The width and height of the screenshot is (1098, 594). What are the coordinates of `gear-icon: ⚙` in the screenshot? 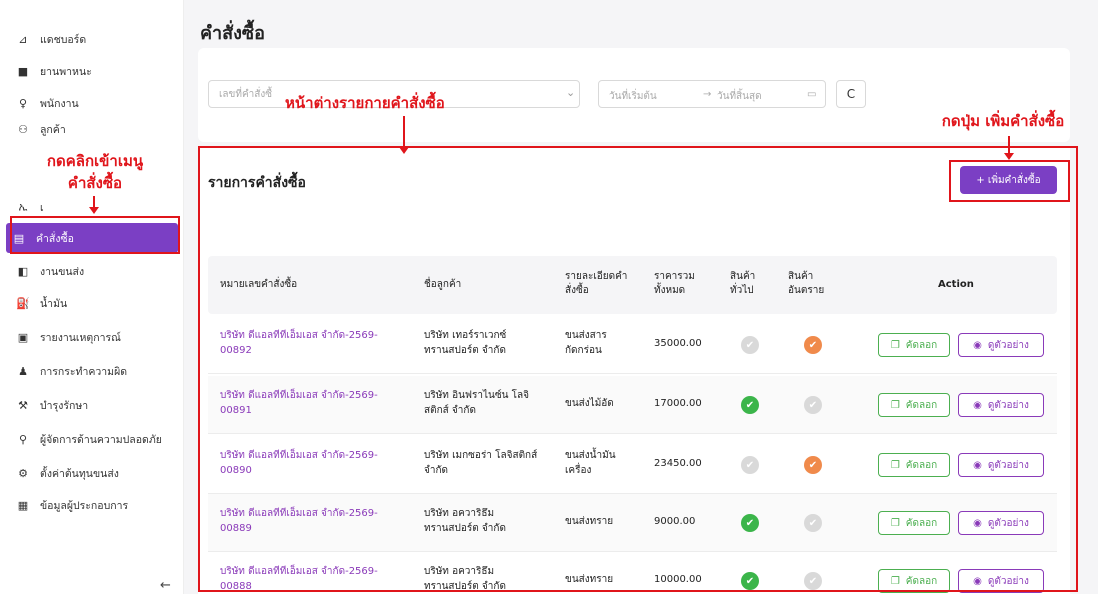 It's located at (23, 473).